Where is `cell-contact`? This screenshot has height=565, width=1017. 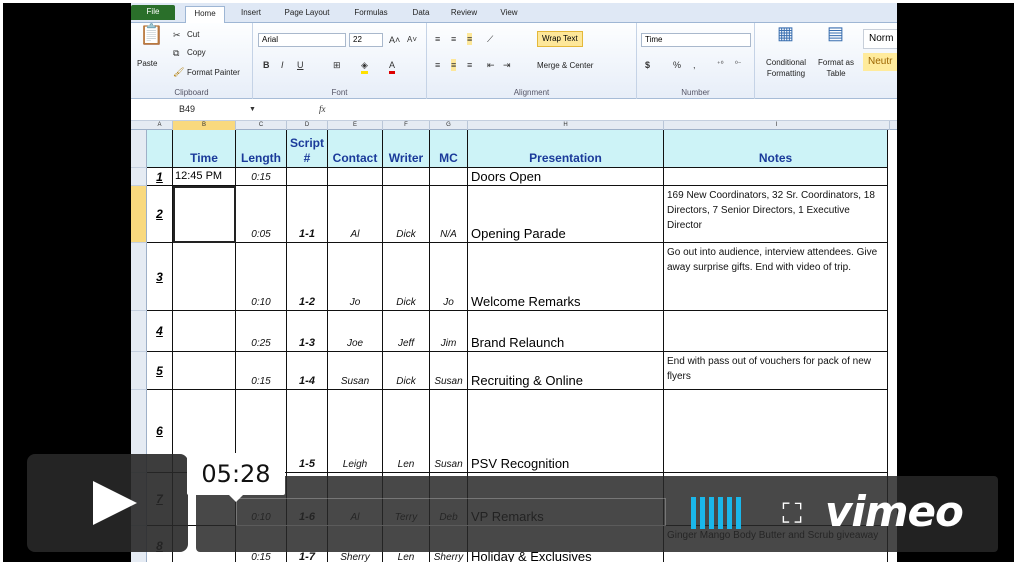 cell-contact is located at coordinates (355, 177).